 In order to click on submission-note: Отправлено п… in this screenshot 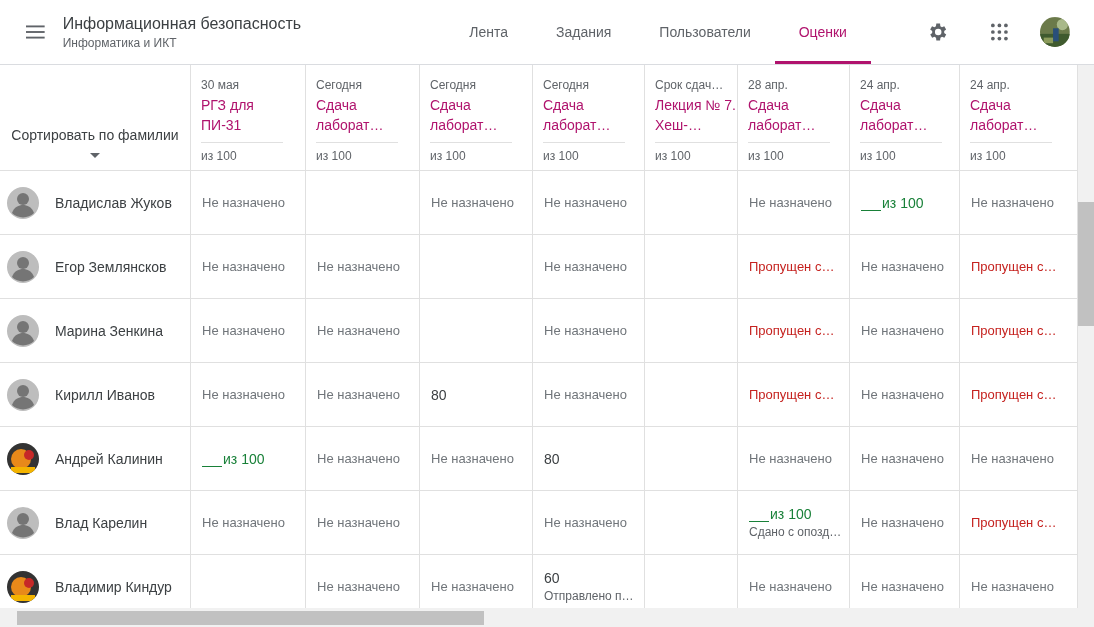, I will do `click(589, 596)`.